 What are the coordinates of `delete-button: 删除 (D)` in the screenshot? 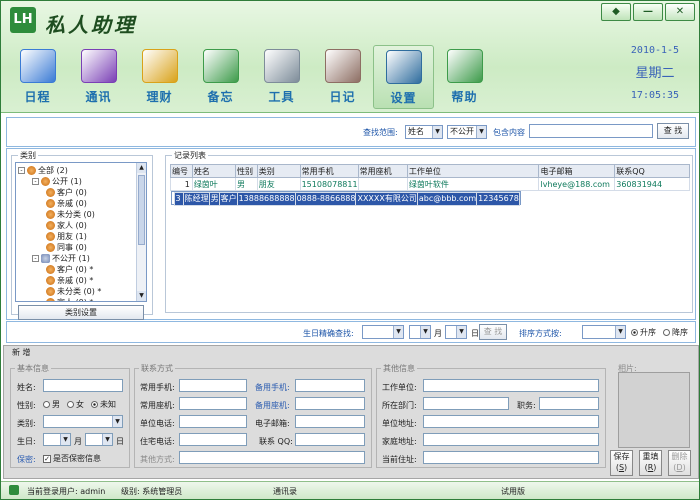 It's located at (679, 463).